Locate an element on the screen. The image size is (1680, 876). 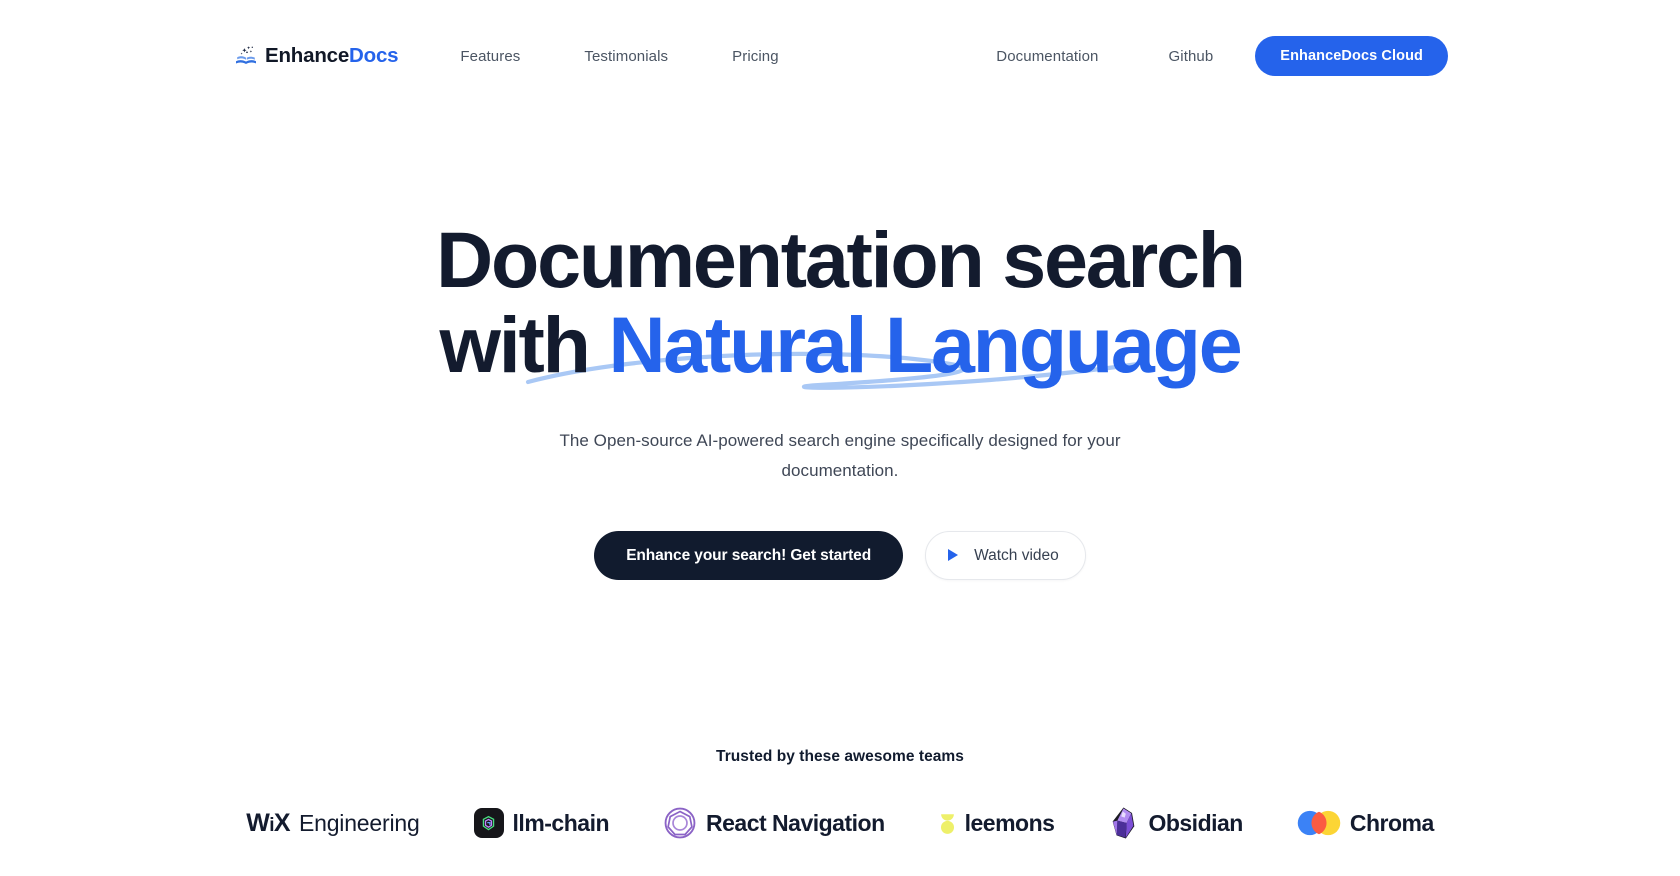
brand-name-secondary: Docs is located at coordinates (374, 55).